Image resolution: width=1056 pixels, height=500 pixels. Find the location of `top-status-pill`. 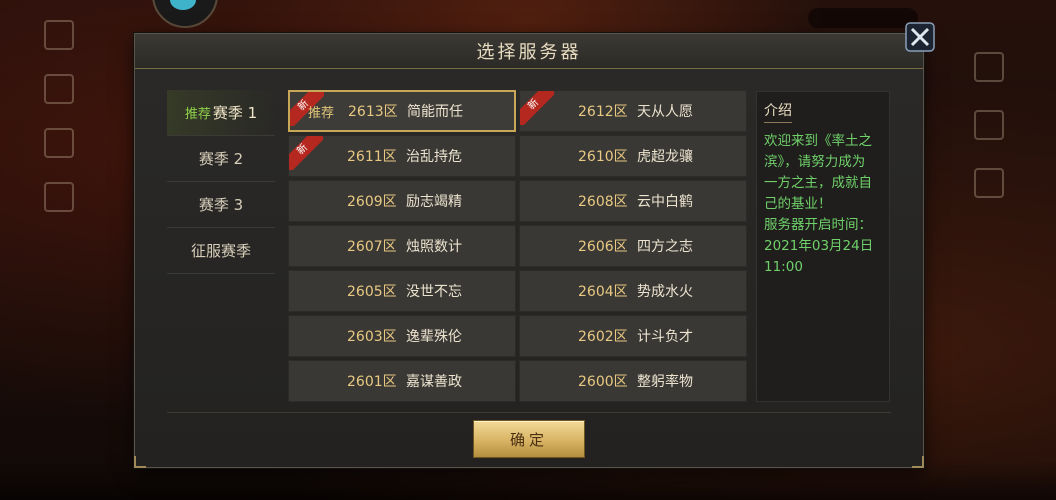

top-status-pill is located at coordinates (863, 18).